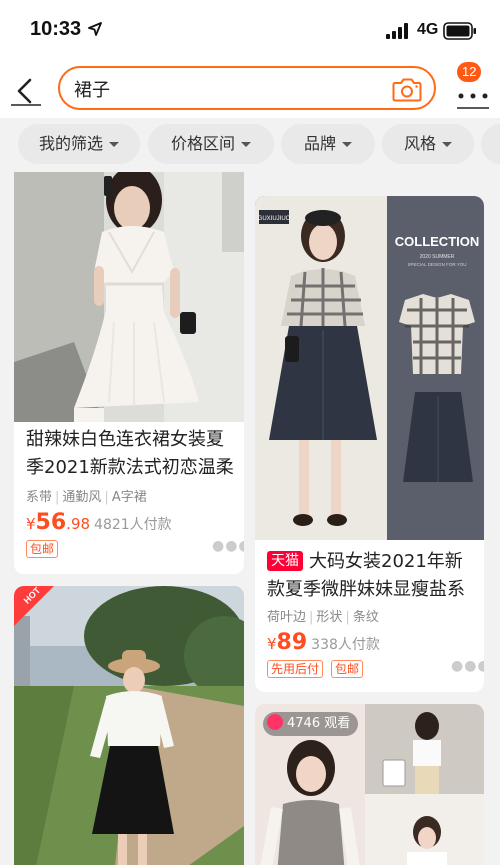 Image resolution: width=500 pixels, height=865 pixels. I want to click on price-row: ¥56.98 4821人付款, so click(99, 522).